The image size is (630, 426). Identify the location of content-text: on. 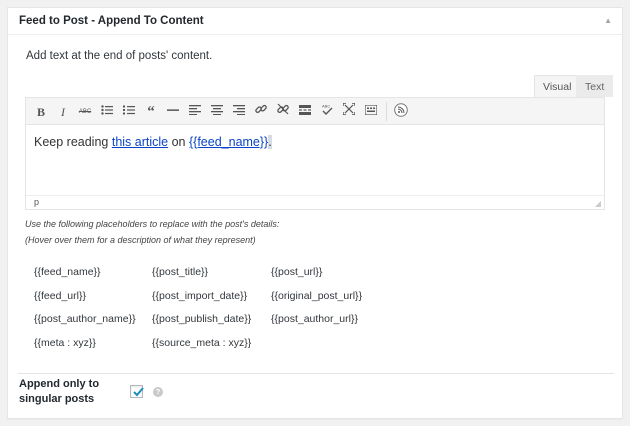
(178, 142).